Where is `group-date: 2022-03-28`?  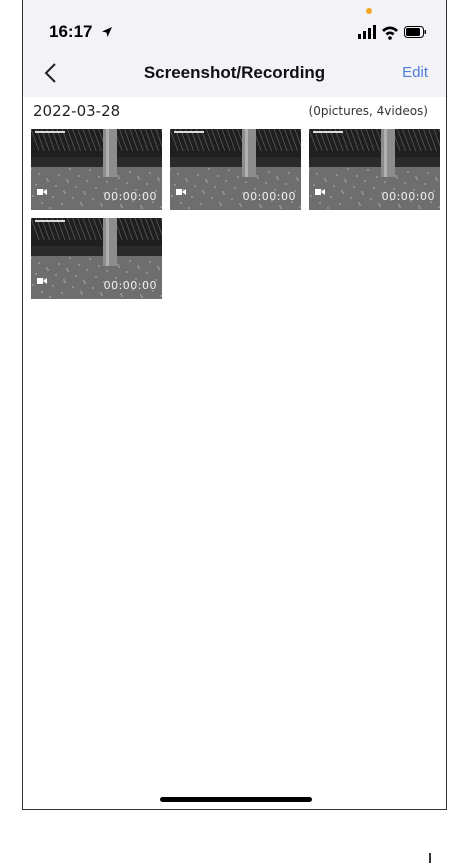
group-date: 2022-03-28 is located at coordinates (77, 111).